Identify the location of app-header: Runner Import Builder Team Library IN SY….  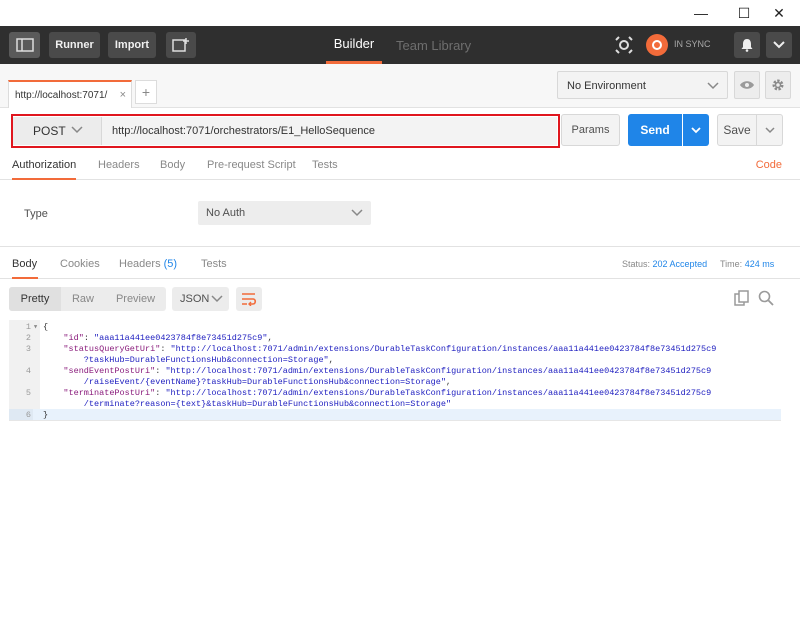
(400, 45).